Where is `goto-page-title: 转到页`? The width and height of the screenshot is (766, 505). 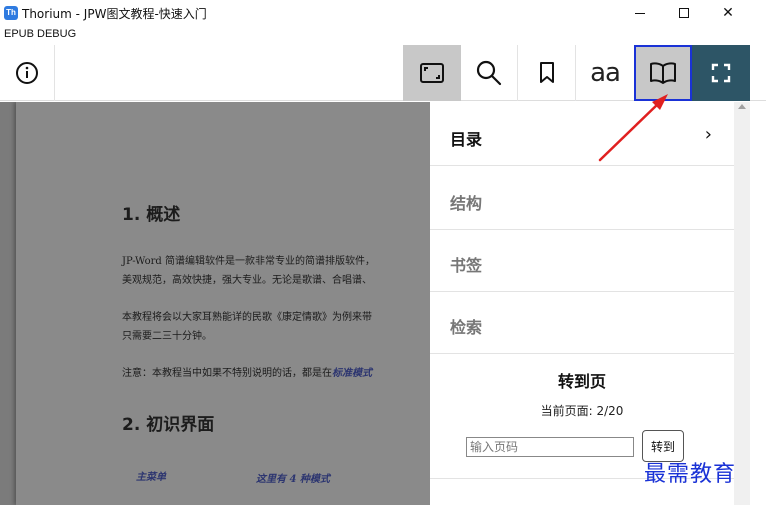 goto-page-title: 转到页 is located at coordinates (581, 381).